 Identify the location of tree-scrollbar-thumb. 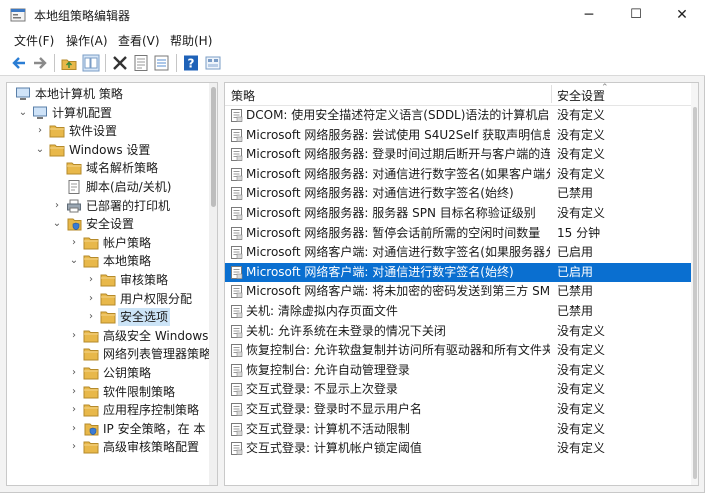
(213, 147).